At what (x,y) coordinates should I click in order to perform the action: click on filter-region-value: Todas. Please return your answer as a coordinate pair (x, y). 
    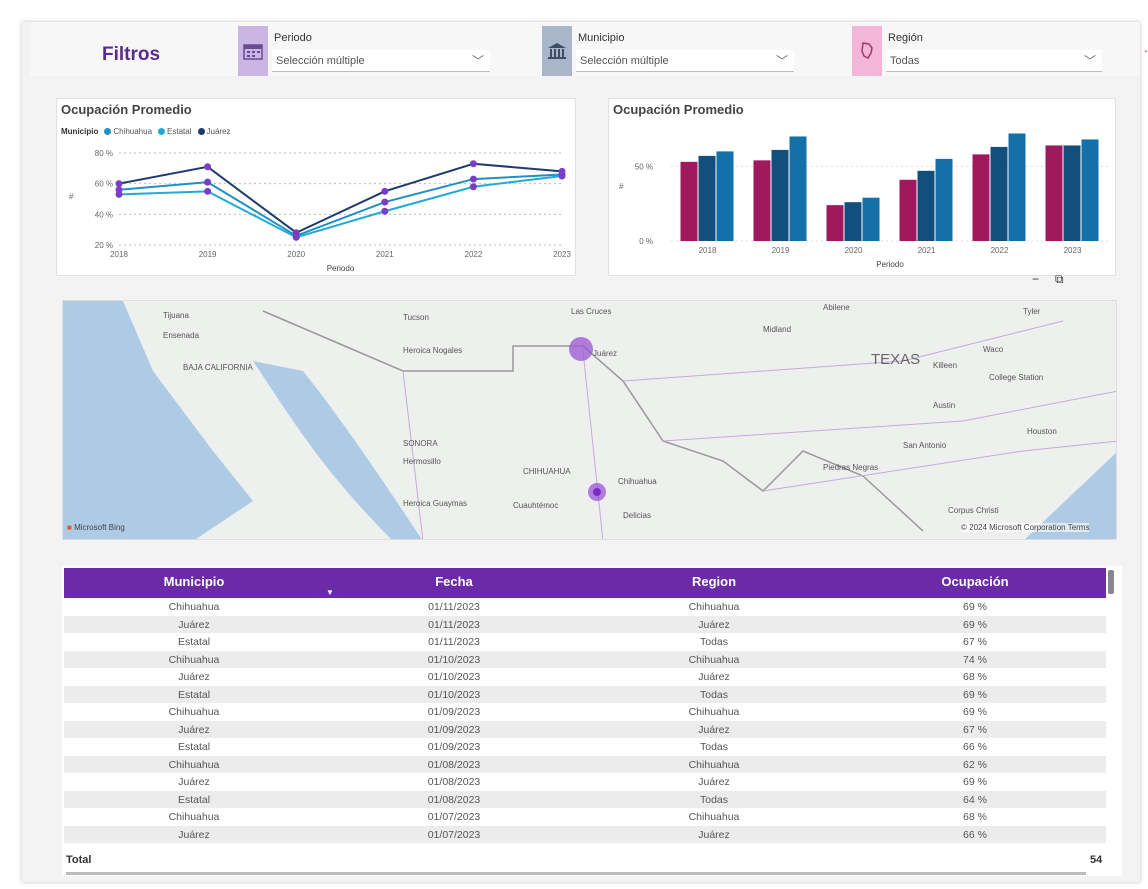
    Looking at the image, I should click on (905, 61).